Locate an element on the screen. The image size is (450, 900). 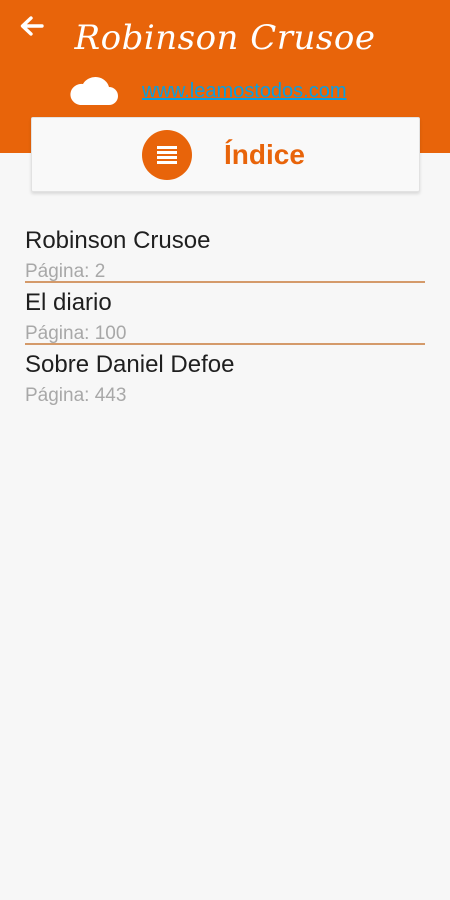
chapter-title: Sobre Daniel Defoe is located at coordinates (130, 364).